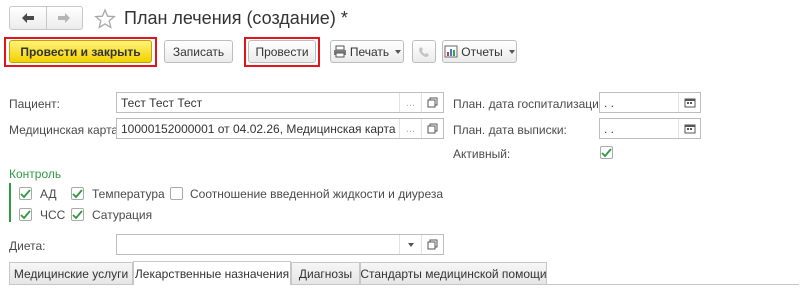  Describe the element at coordinates (53, 215) in the screenshot. I see `checkbox-hr-label: ЧСС` at that location.